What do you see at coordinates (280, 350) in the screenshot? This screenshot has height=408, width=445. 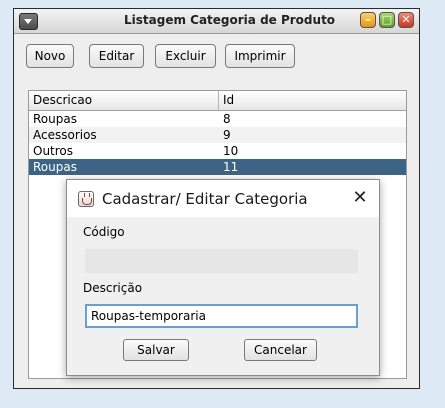 I see `cancelar-button: Cancelar` at bounding box center [280, 350].